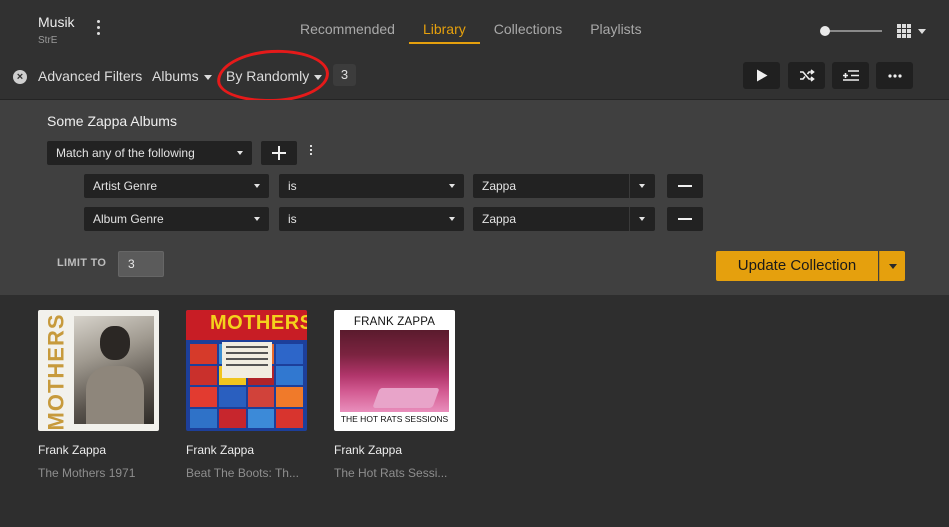 This screenshot has width=949, height=527. I want to click on type-dropdown: Albums, so click(182, 76).